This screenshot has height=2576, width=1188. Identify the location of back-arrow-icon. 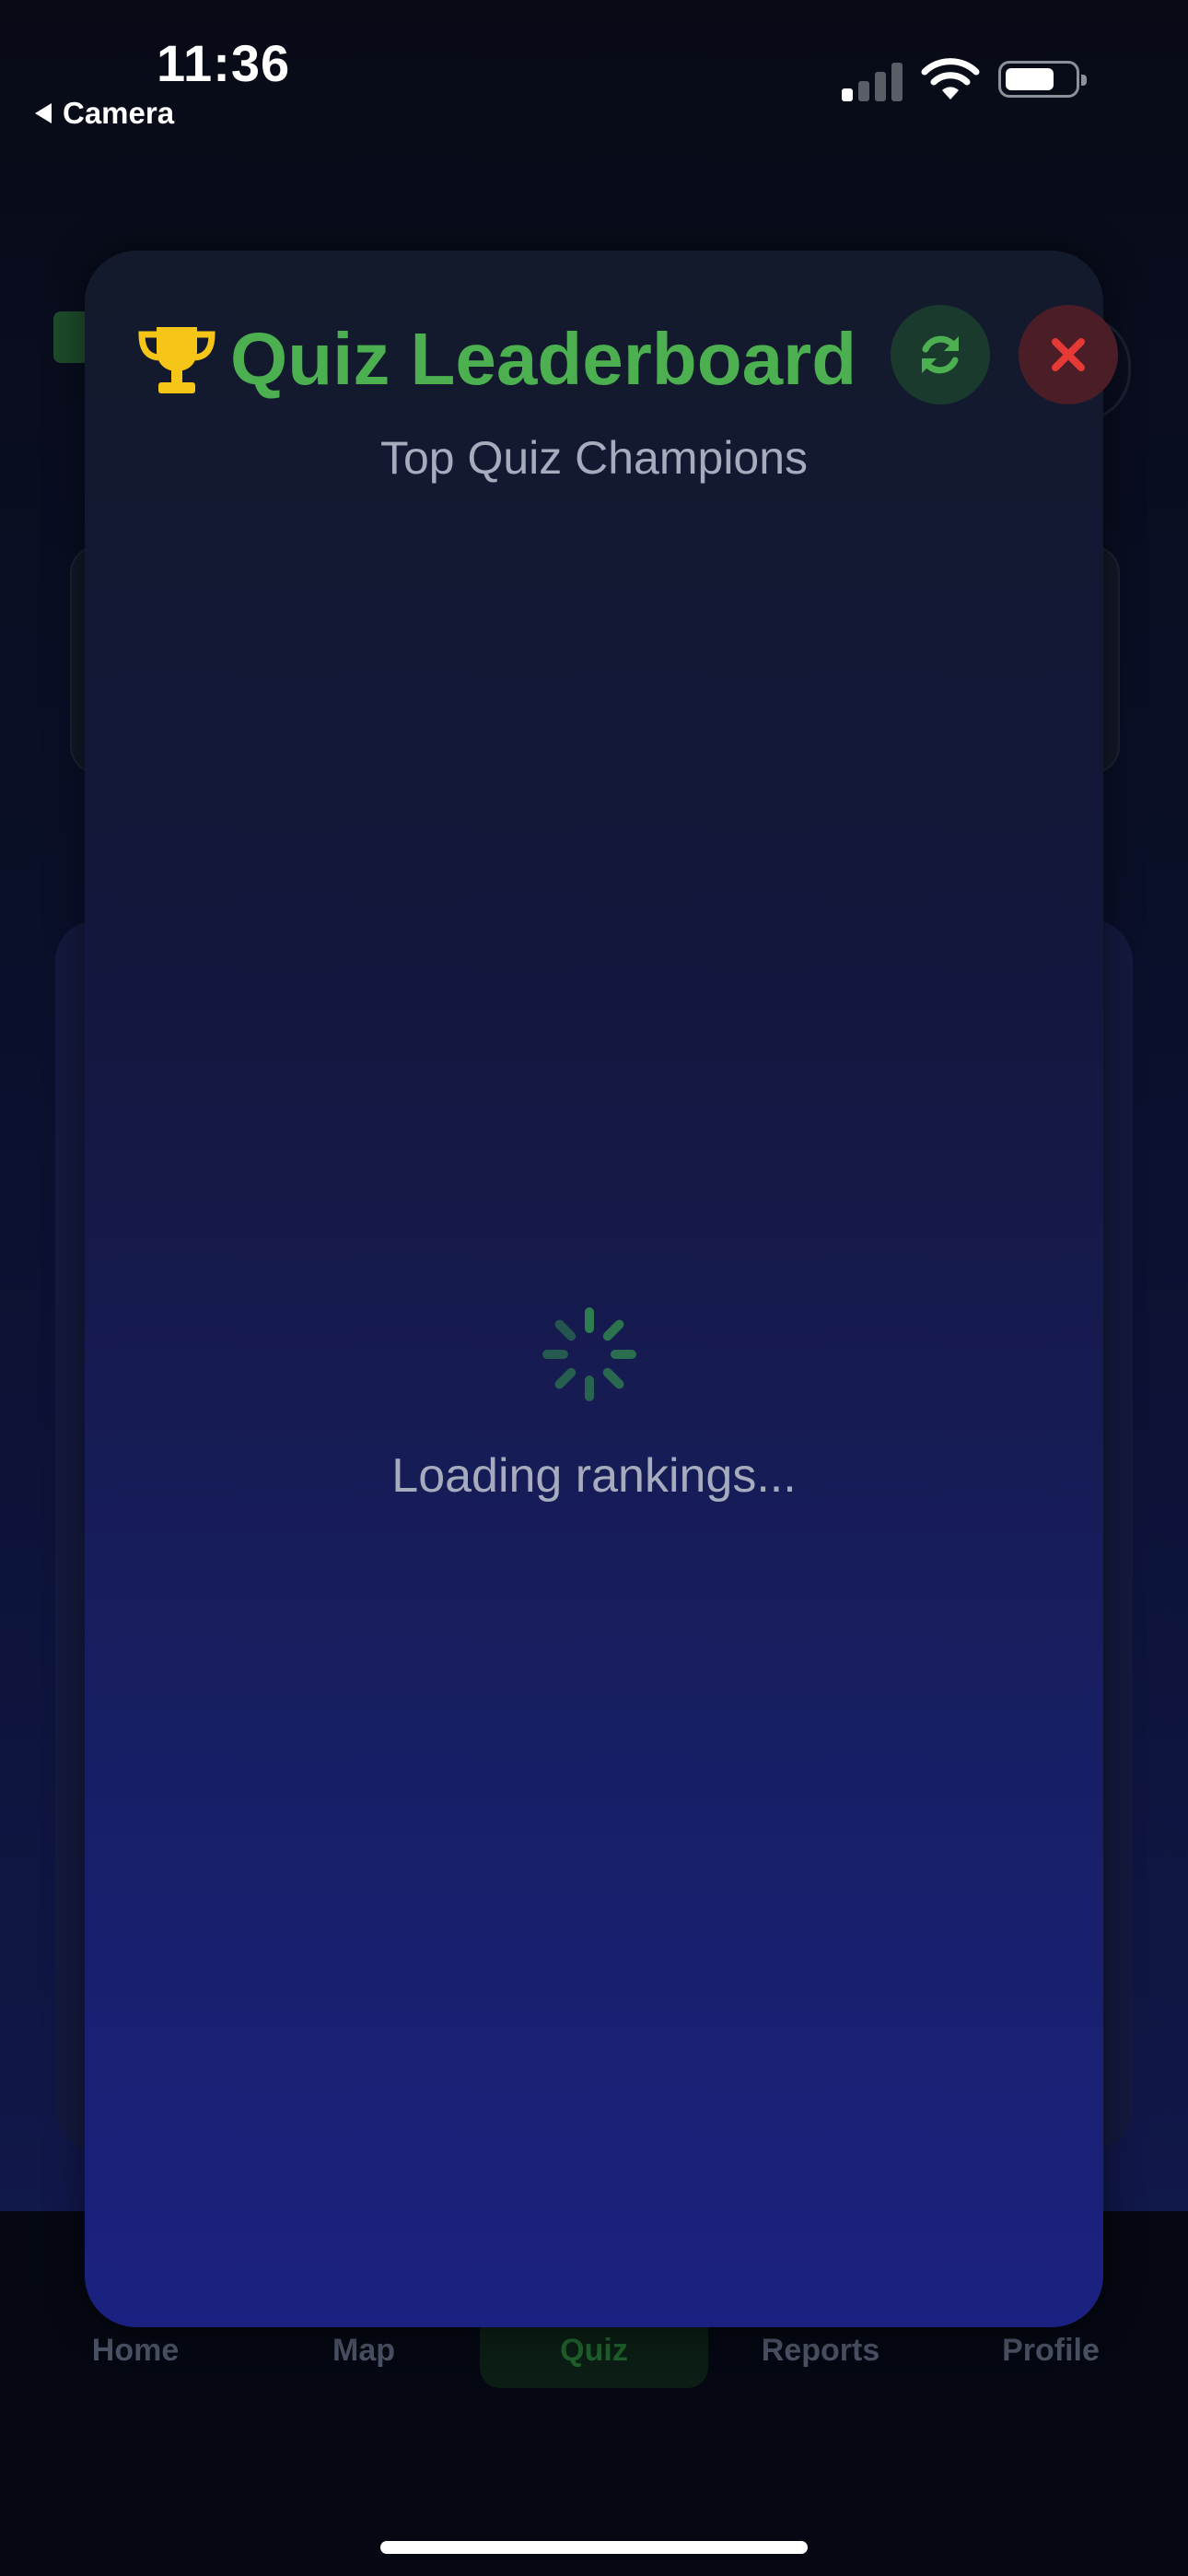
(43, 113).